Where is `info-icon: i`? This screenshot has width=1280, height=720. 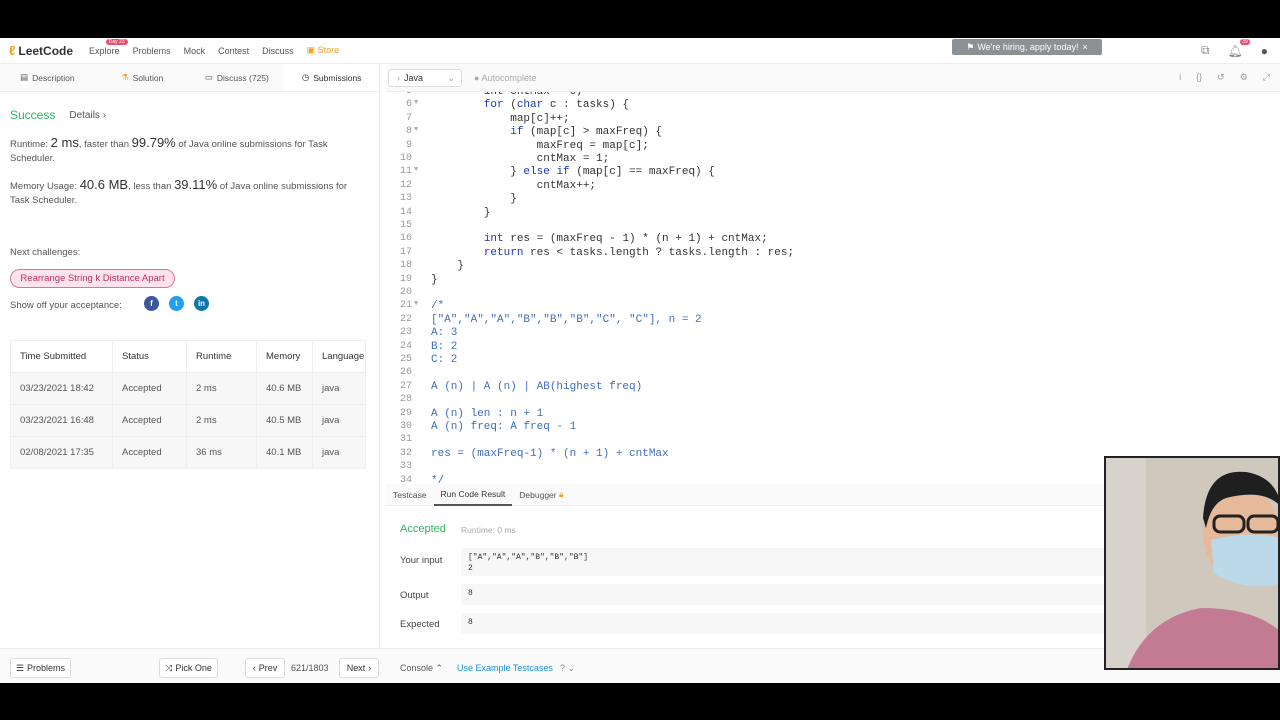 info-icon: i is located at coordinates (1180, 77).